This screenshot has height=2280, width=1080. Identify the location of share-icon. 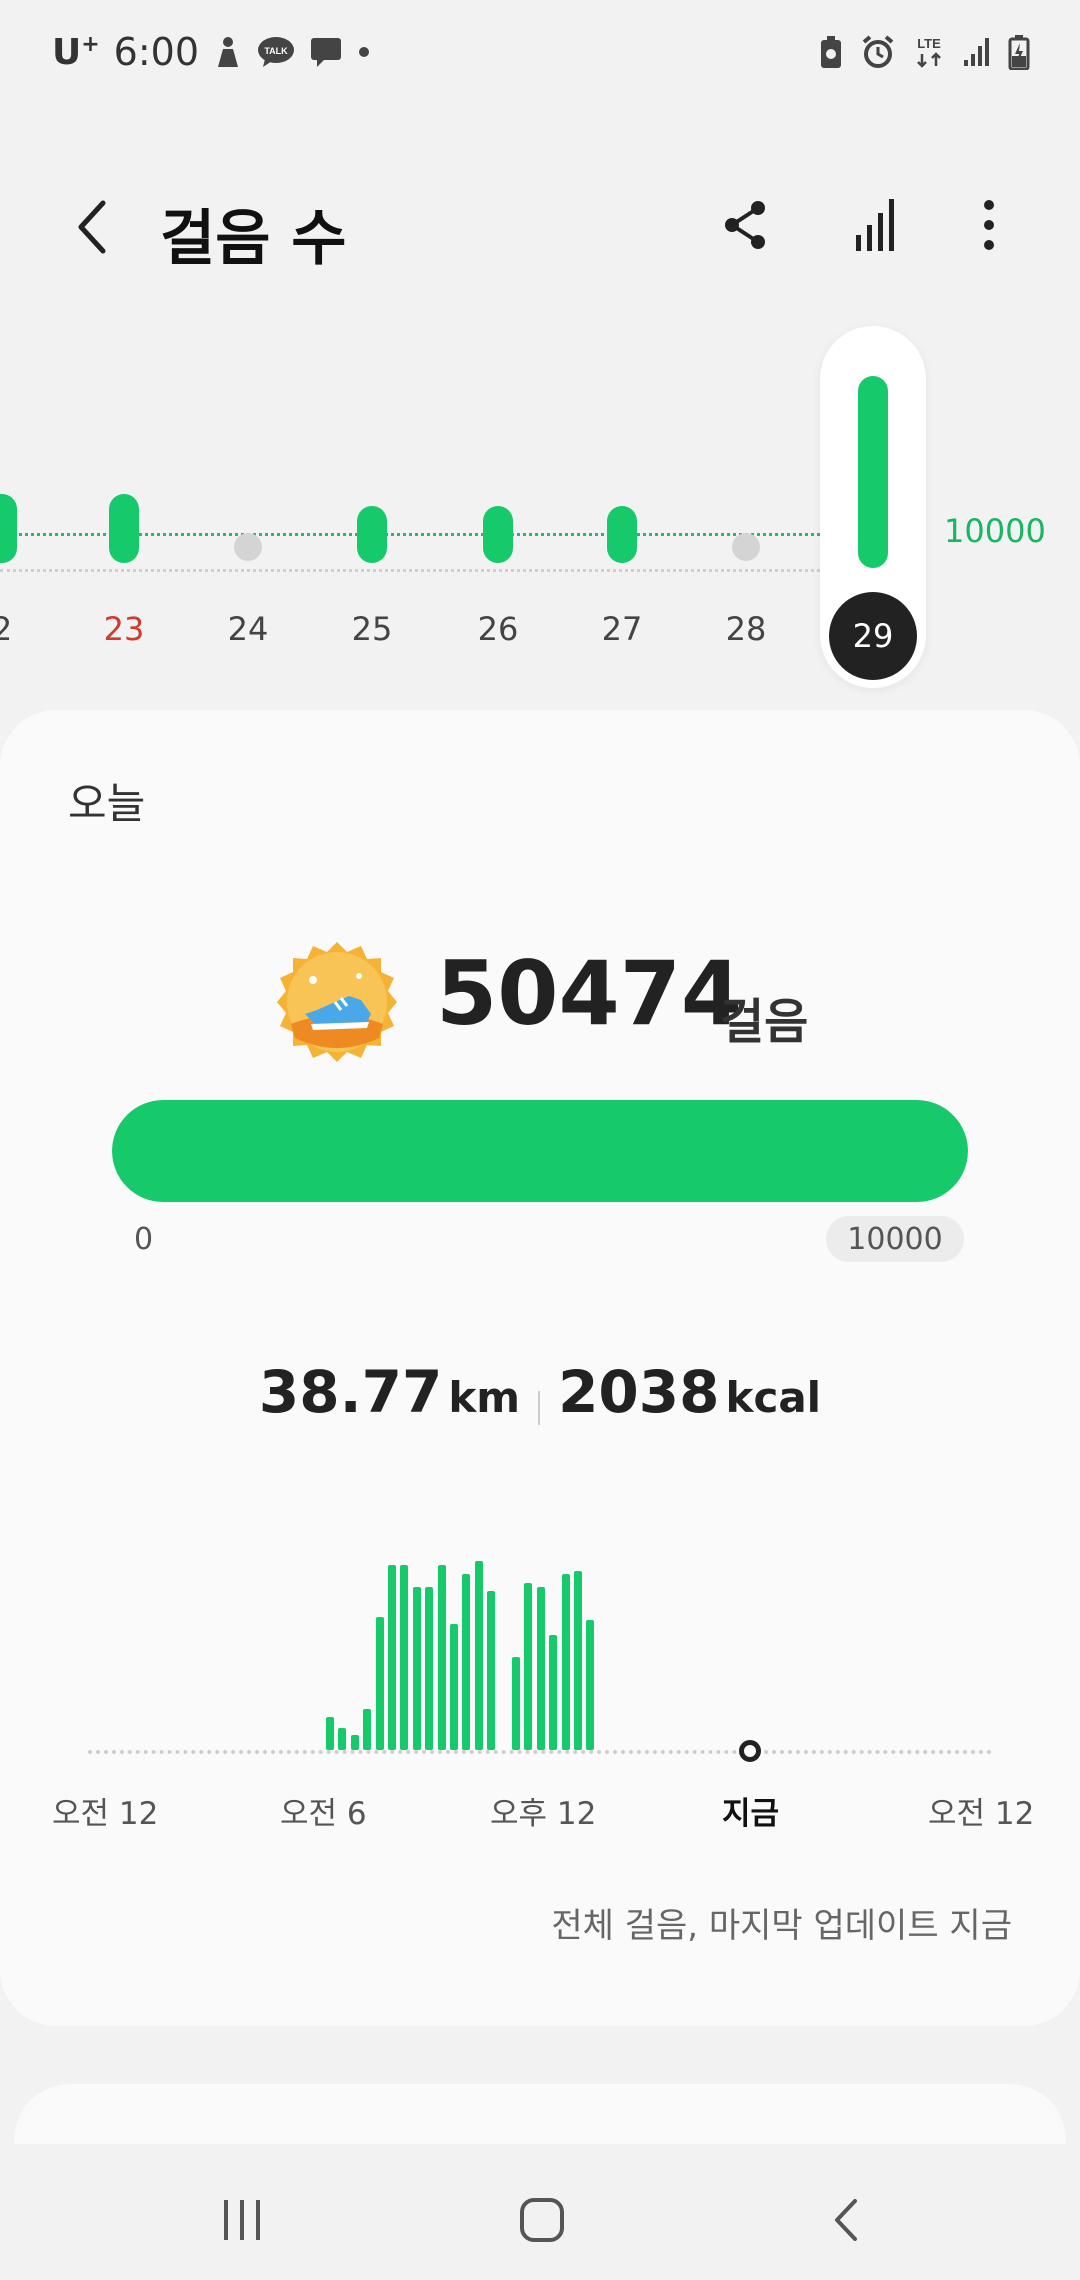
(745, 225).